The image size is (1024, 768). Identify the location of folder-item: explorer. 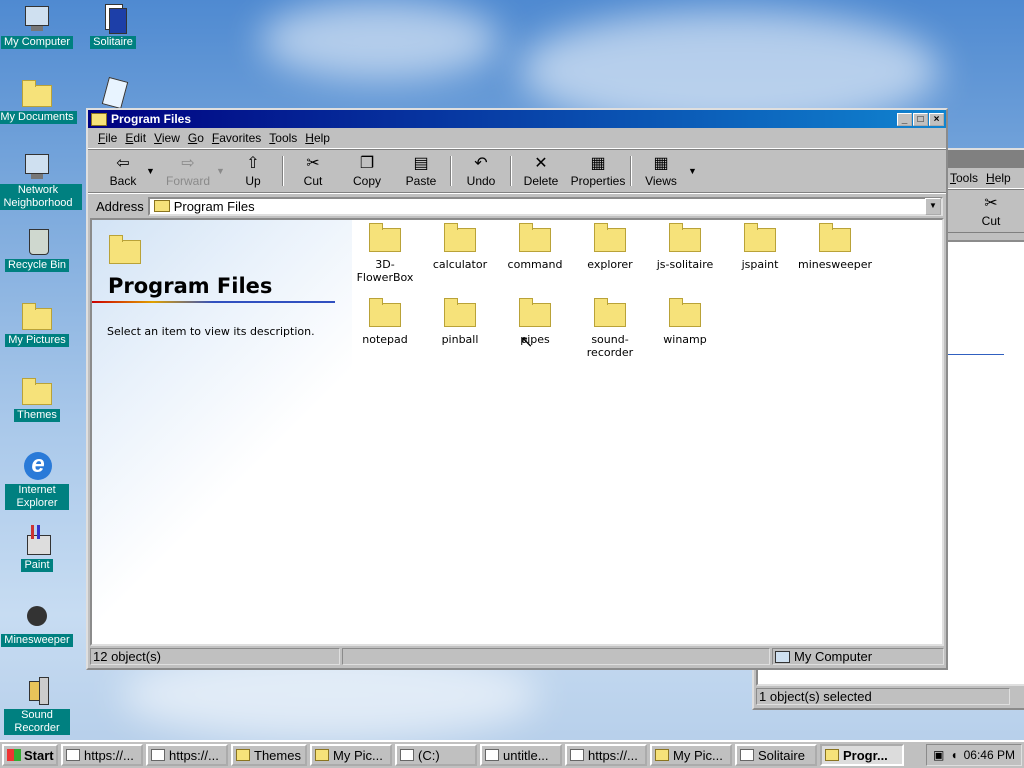
(610, 245).